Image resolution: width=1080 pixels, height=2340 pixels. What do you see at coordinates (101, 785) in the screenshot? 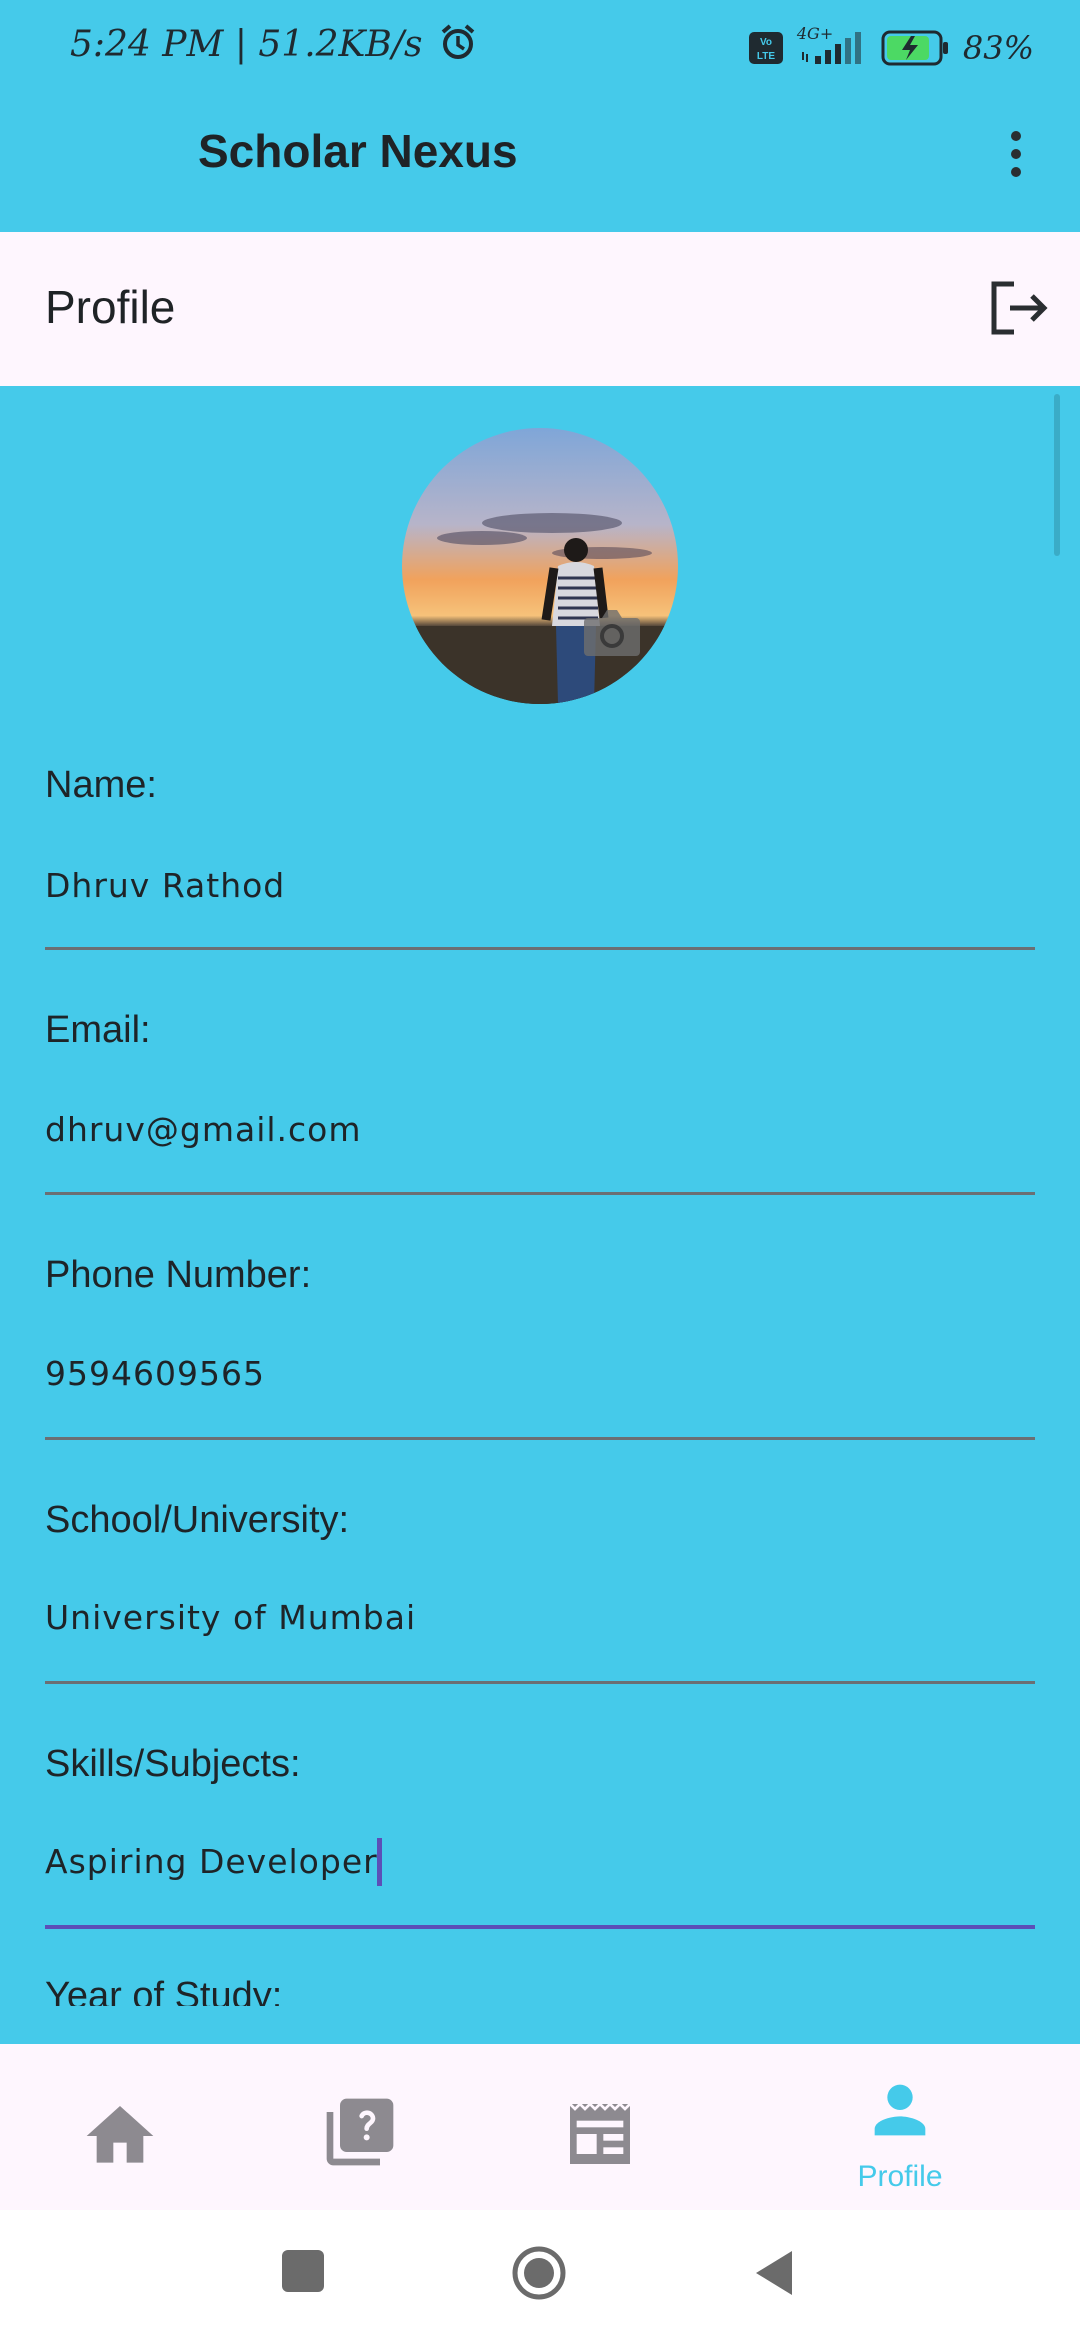
I see `field-label-name: Name:` at bounding box center [101, 785].